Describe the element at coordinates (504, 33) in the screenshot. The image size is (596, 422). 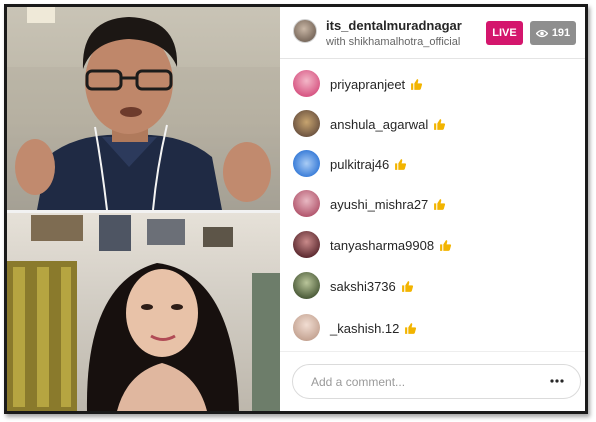
I see `live-badge: LIVE` at that location.